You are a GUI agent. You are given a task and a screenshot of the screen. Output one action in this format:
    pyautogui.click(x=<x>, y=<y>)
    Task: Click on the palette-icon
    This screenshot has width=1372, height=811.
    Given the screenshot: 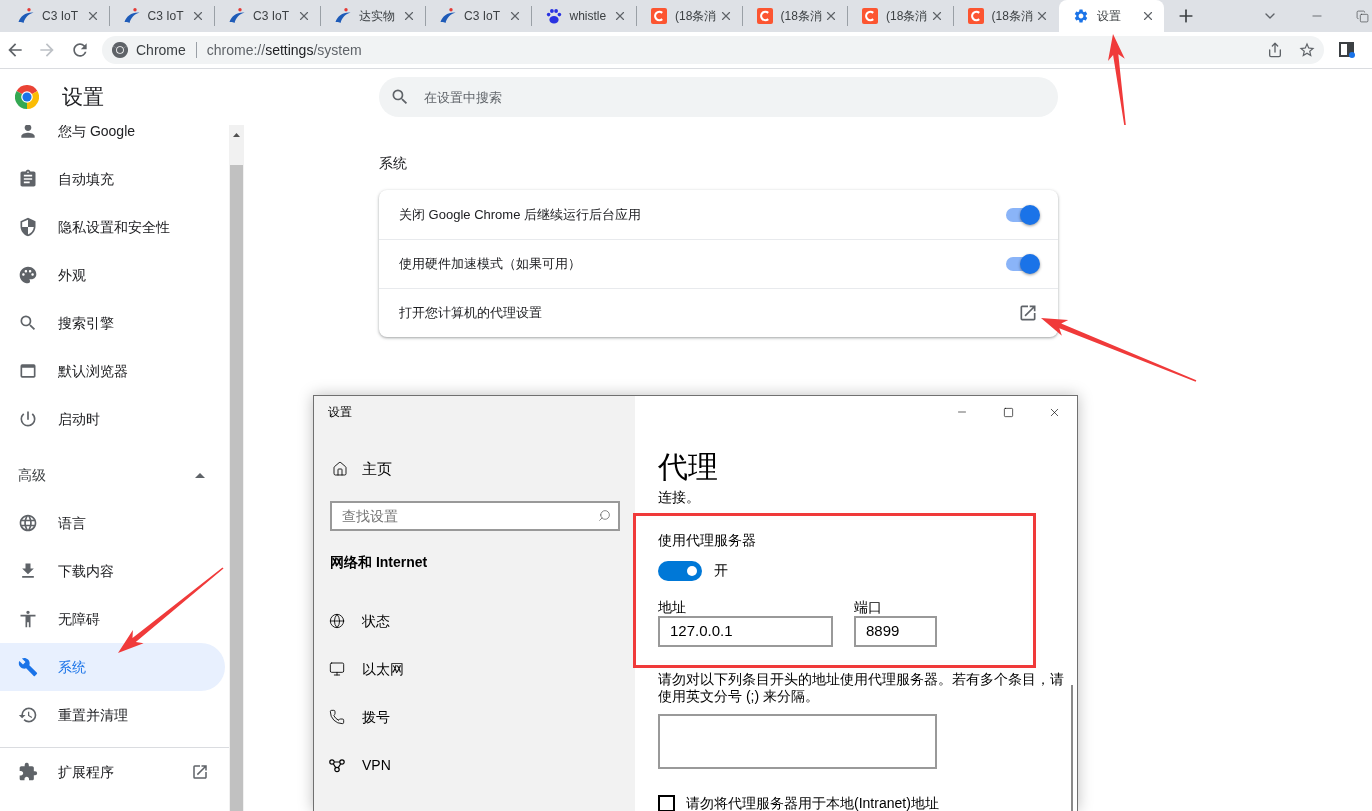 What is the action you would take?
    pyautogui.click(x=28, y=275)
    